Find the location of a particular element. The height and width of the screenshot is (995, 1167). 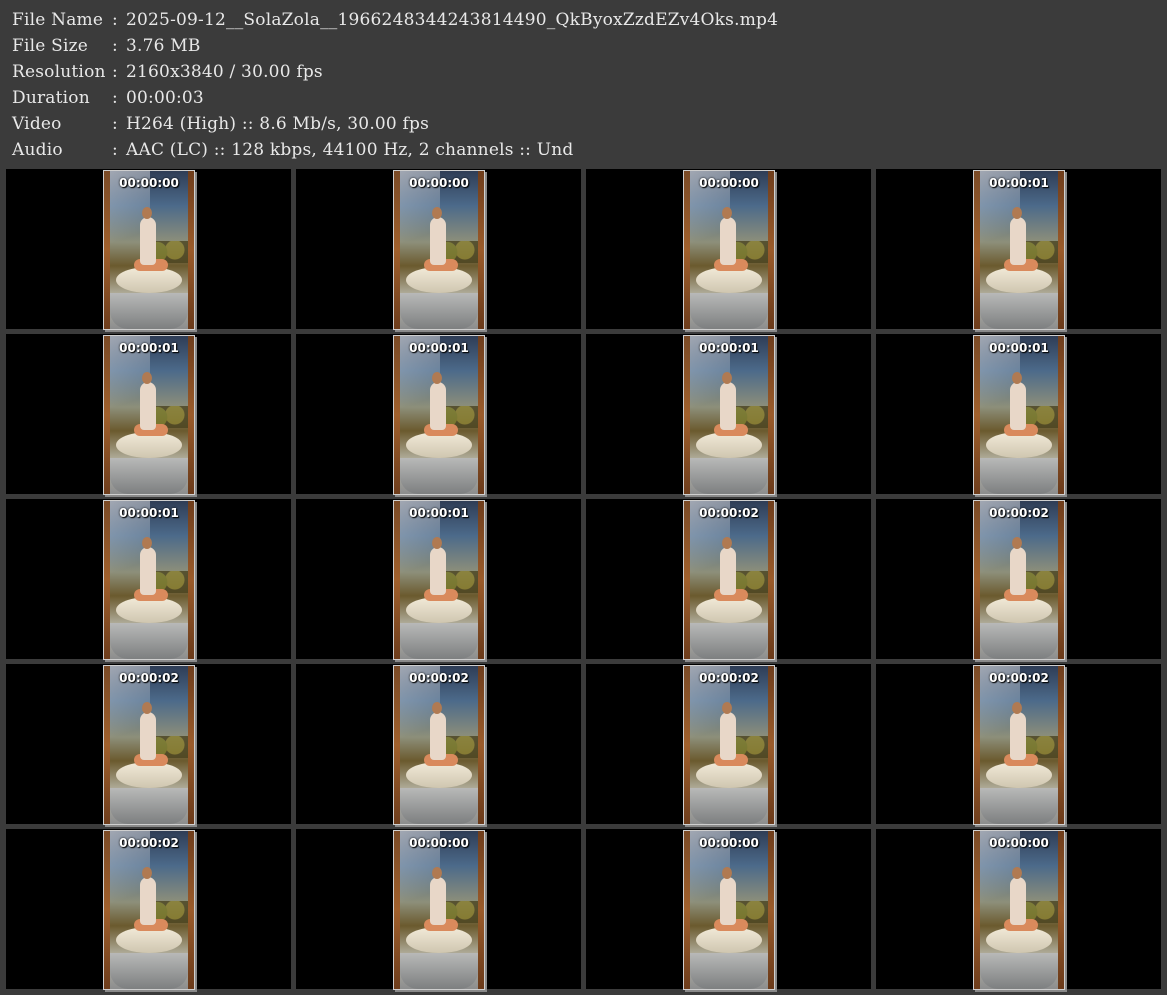

filename-label: File Name is located at coordinates (58, 20).